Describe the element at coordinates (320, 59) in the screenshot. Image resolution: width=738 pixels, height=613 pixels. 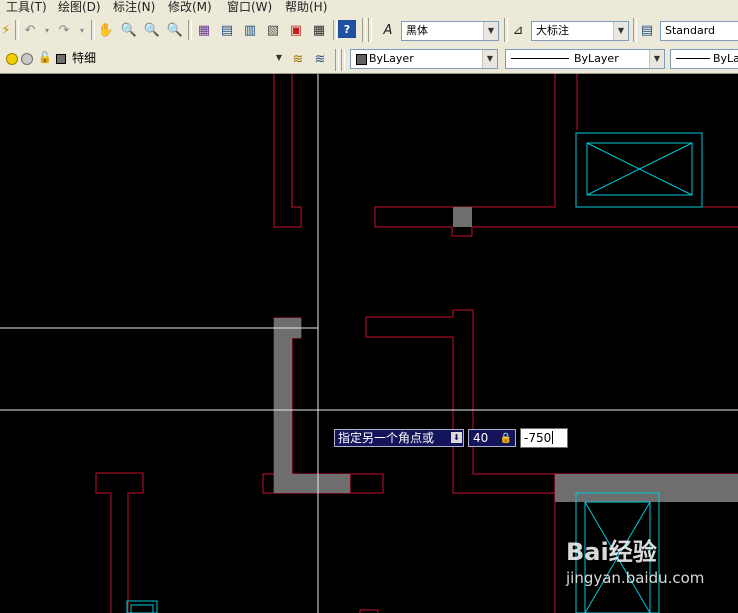
I see `layer-previous-icon: ≋` at that location.